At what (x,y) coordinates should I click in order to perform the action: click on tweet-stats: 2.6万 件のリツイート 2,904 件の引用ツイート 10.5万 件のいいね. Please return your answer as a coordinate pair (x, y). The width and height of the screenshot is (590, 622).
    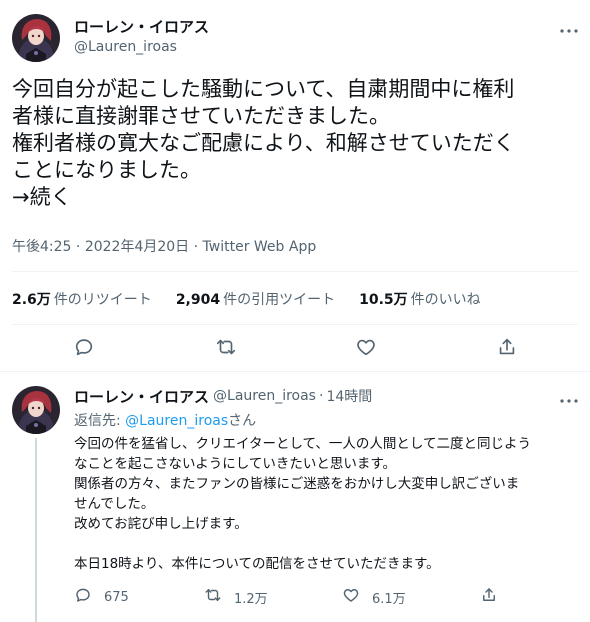
    Looking at the image, I should click on (258, 299).